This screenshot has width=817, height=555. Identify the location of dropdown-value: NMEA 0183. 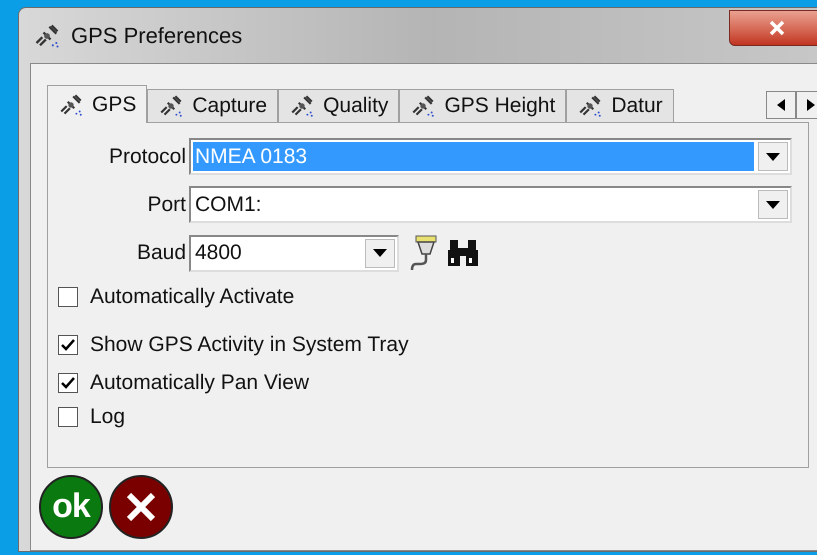
(473, 156).